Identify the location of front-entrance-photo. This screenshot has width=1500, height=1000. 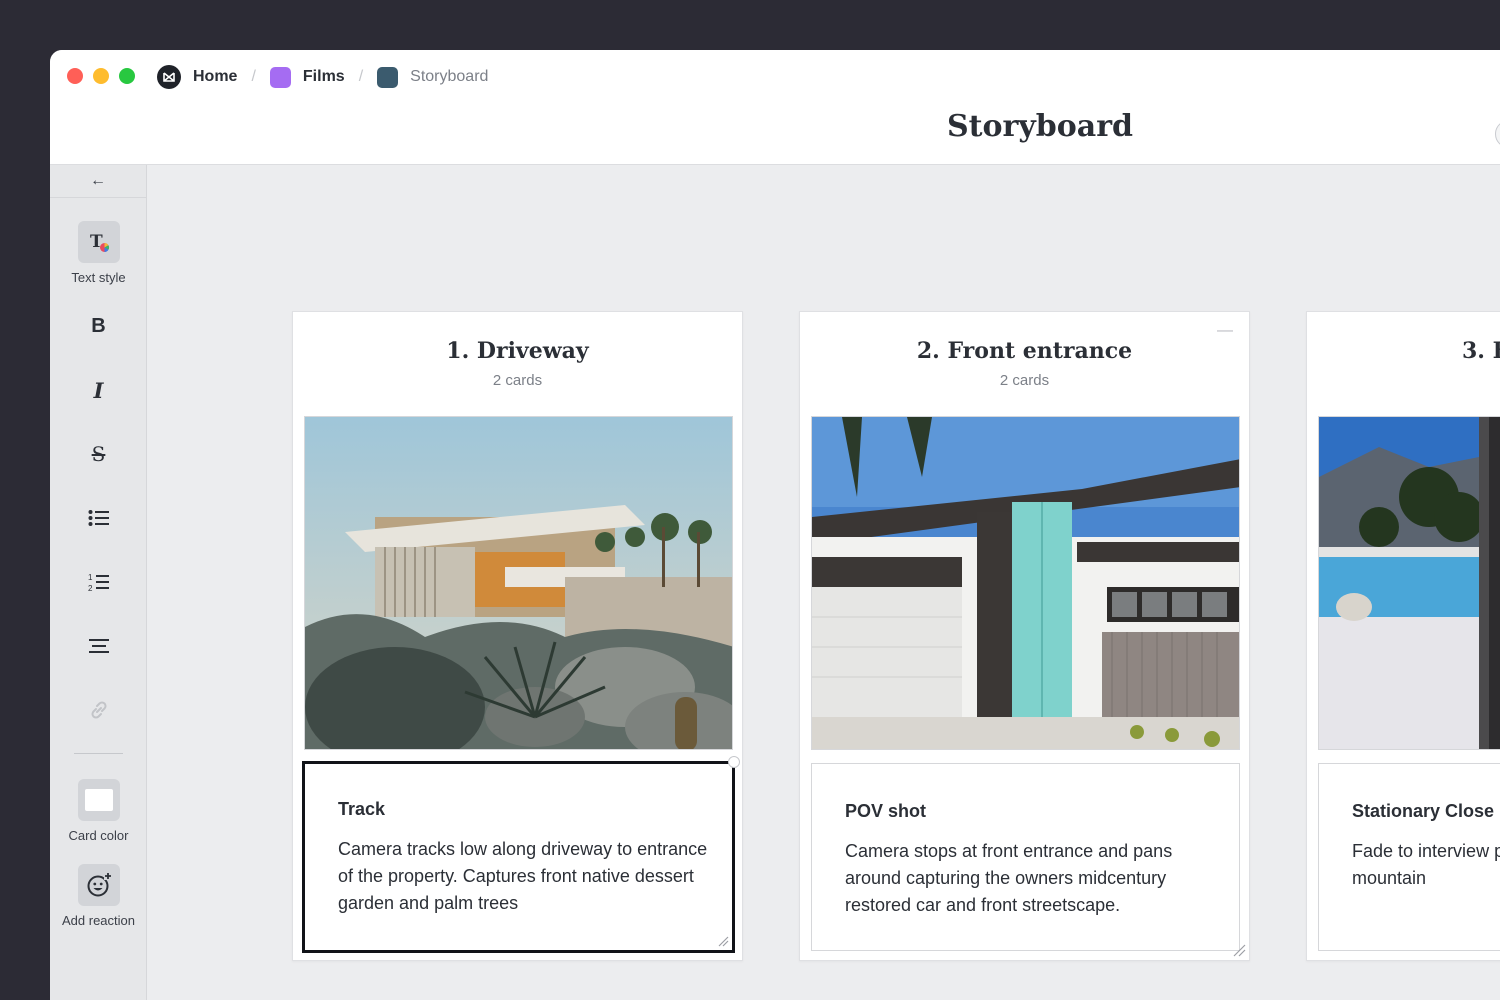
(1025, 583).